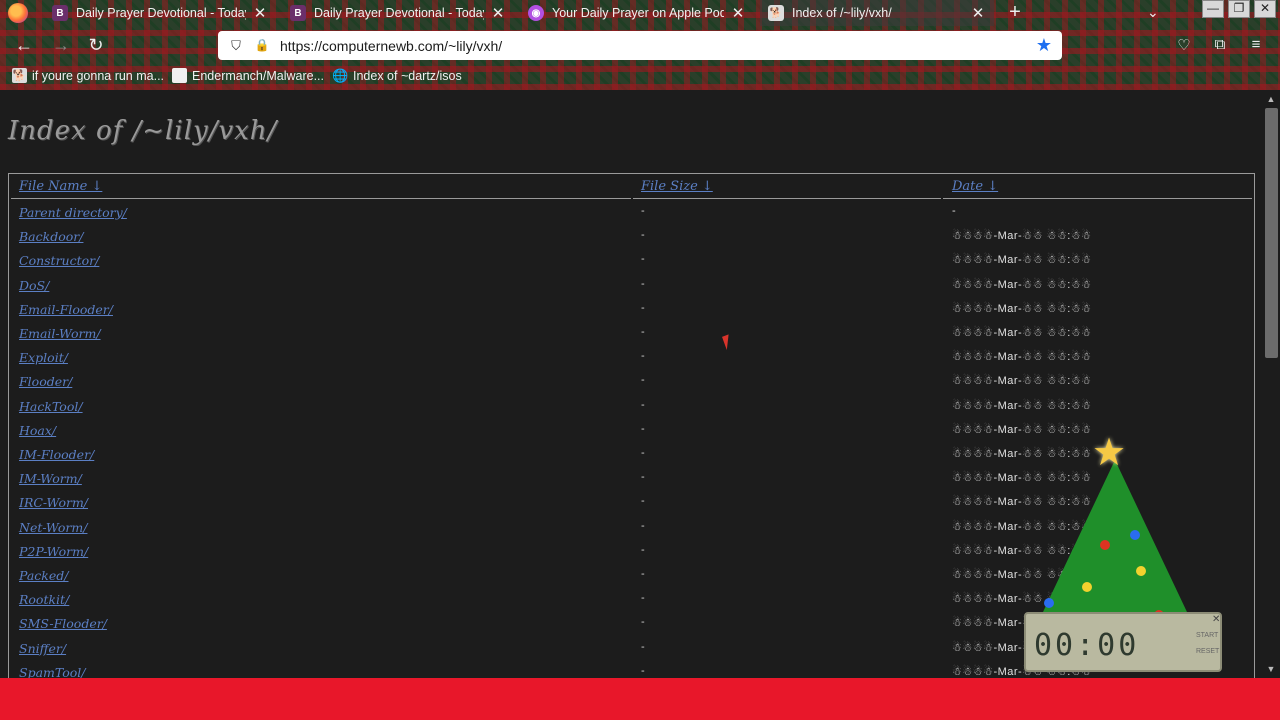 The width and height of the screenshot is (1280, 720). Describe the element at coordinates (66, 309) in the screenshot. I see `directory-link: Email-Flooder/` at that location.